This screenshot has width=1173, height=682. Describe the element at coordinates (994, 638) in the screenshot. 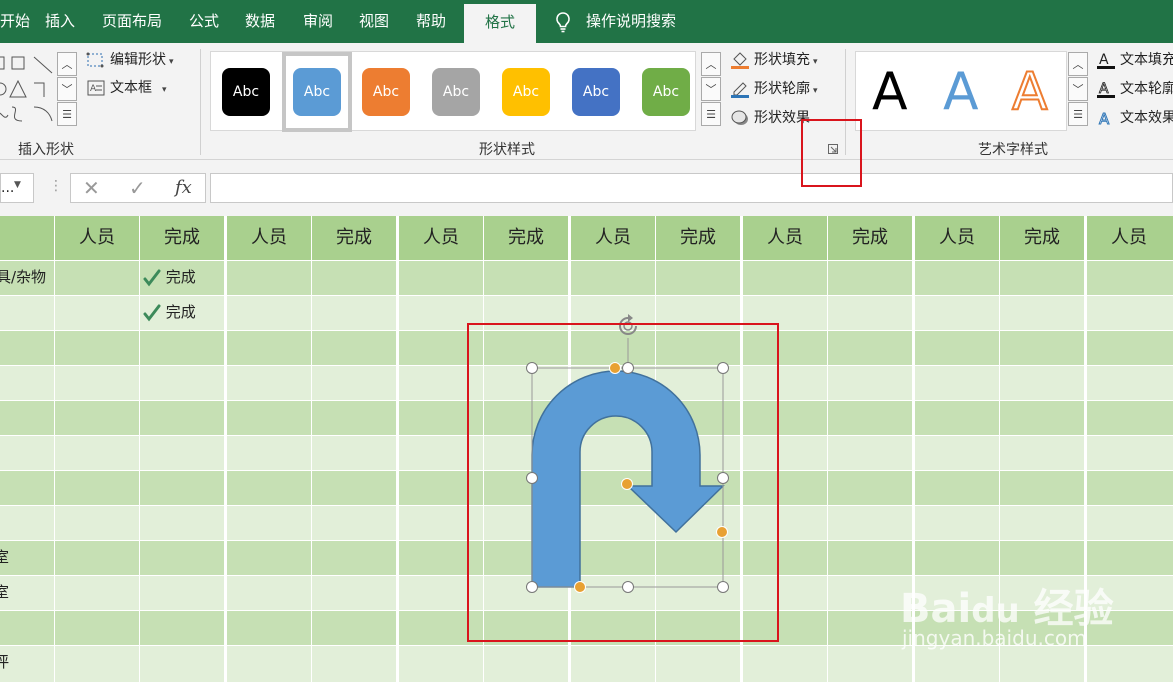

I see `watermark-url: jingyan.baidu.com` at that location.